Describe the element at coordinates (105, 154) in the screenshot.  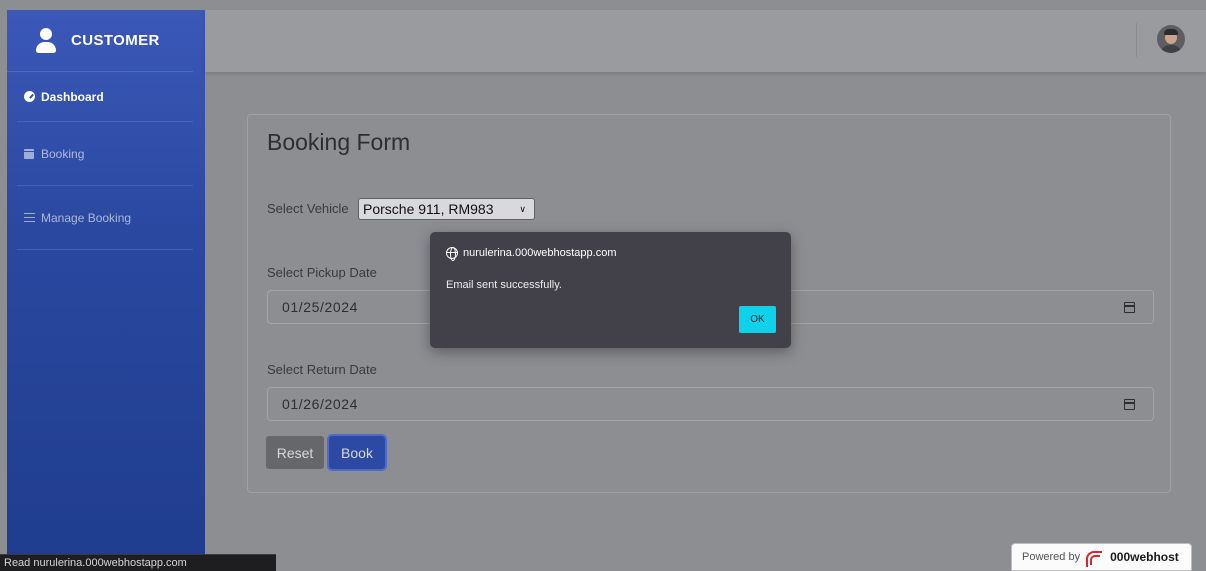
I see `sidebar-item-booking: Booking` at that location.